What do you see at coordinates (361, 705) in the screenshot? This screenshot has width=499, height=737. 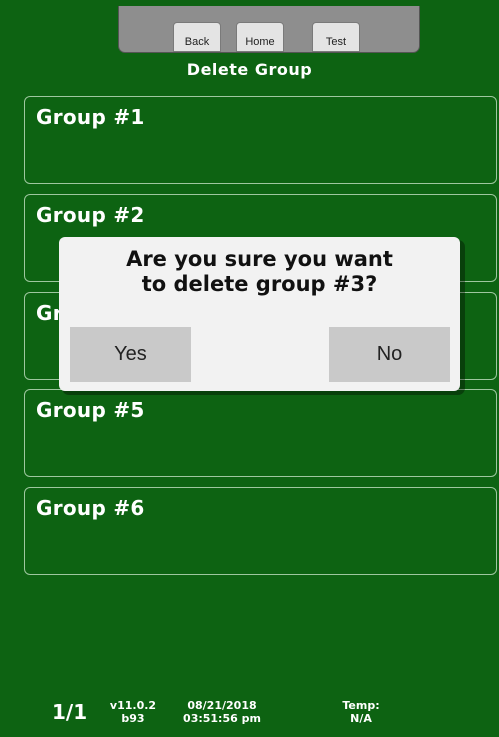 I see `temp-label: Temp:` at bounding box center [361, 705].